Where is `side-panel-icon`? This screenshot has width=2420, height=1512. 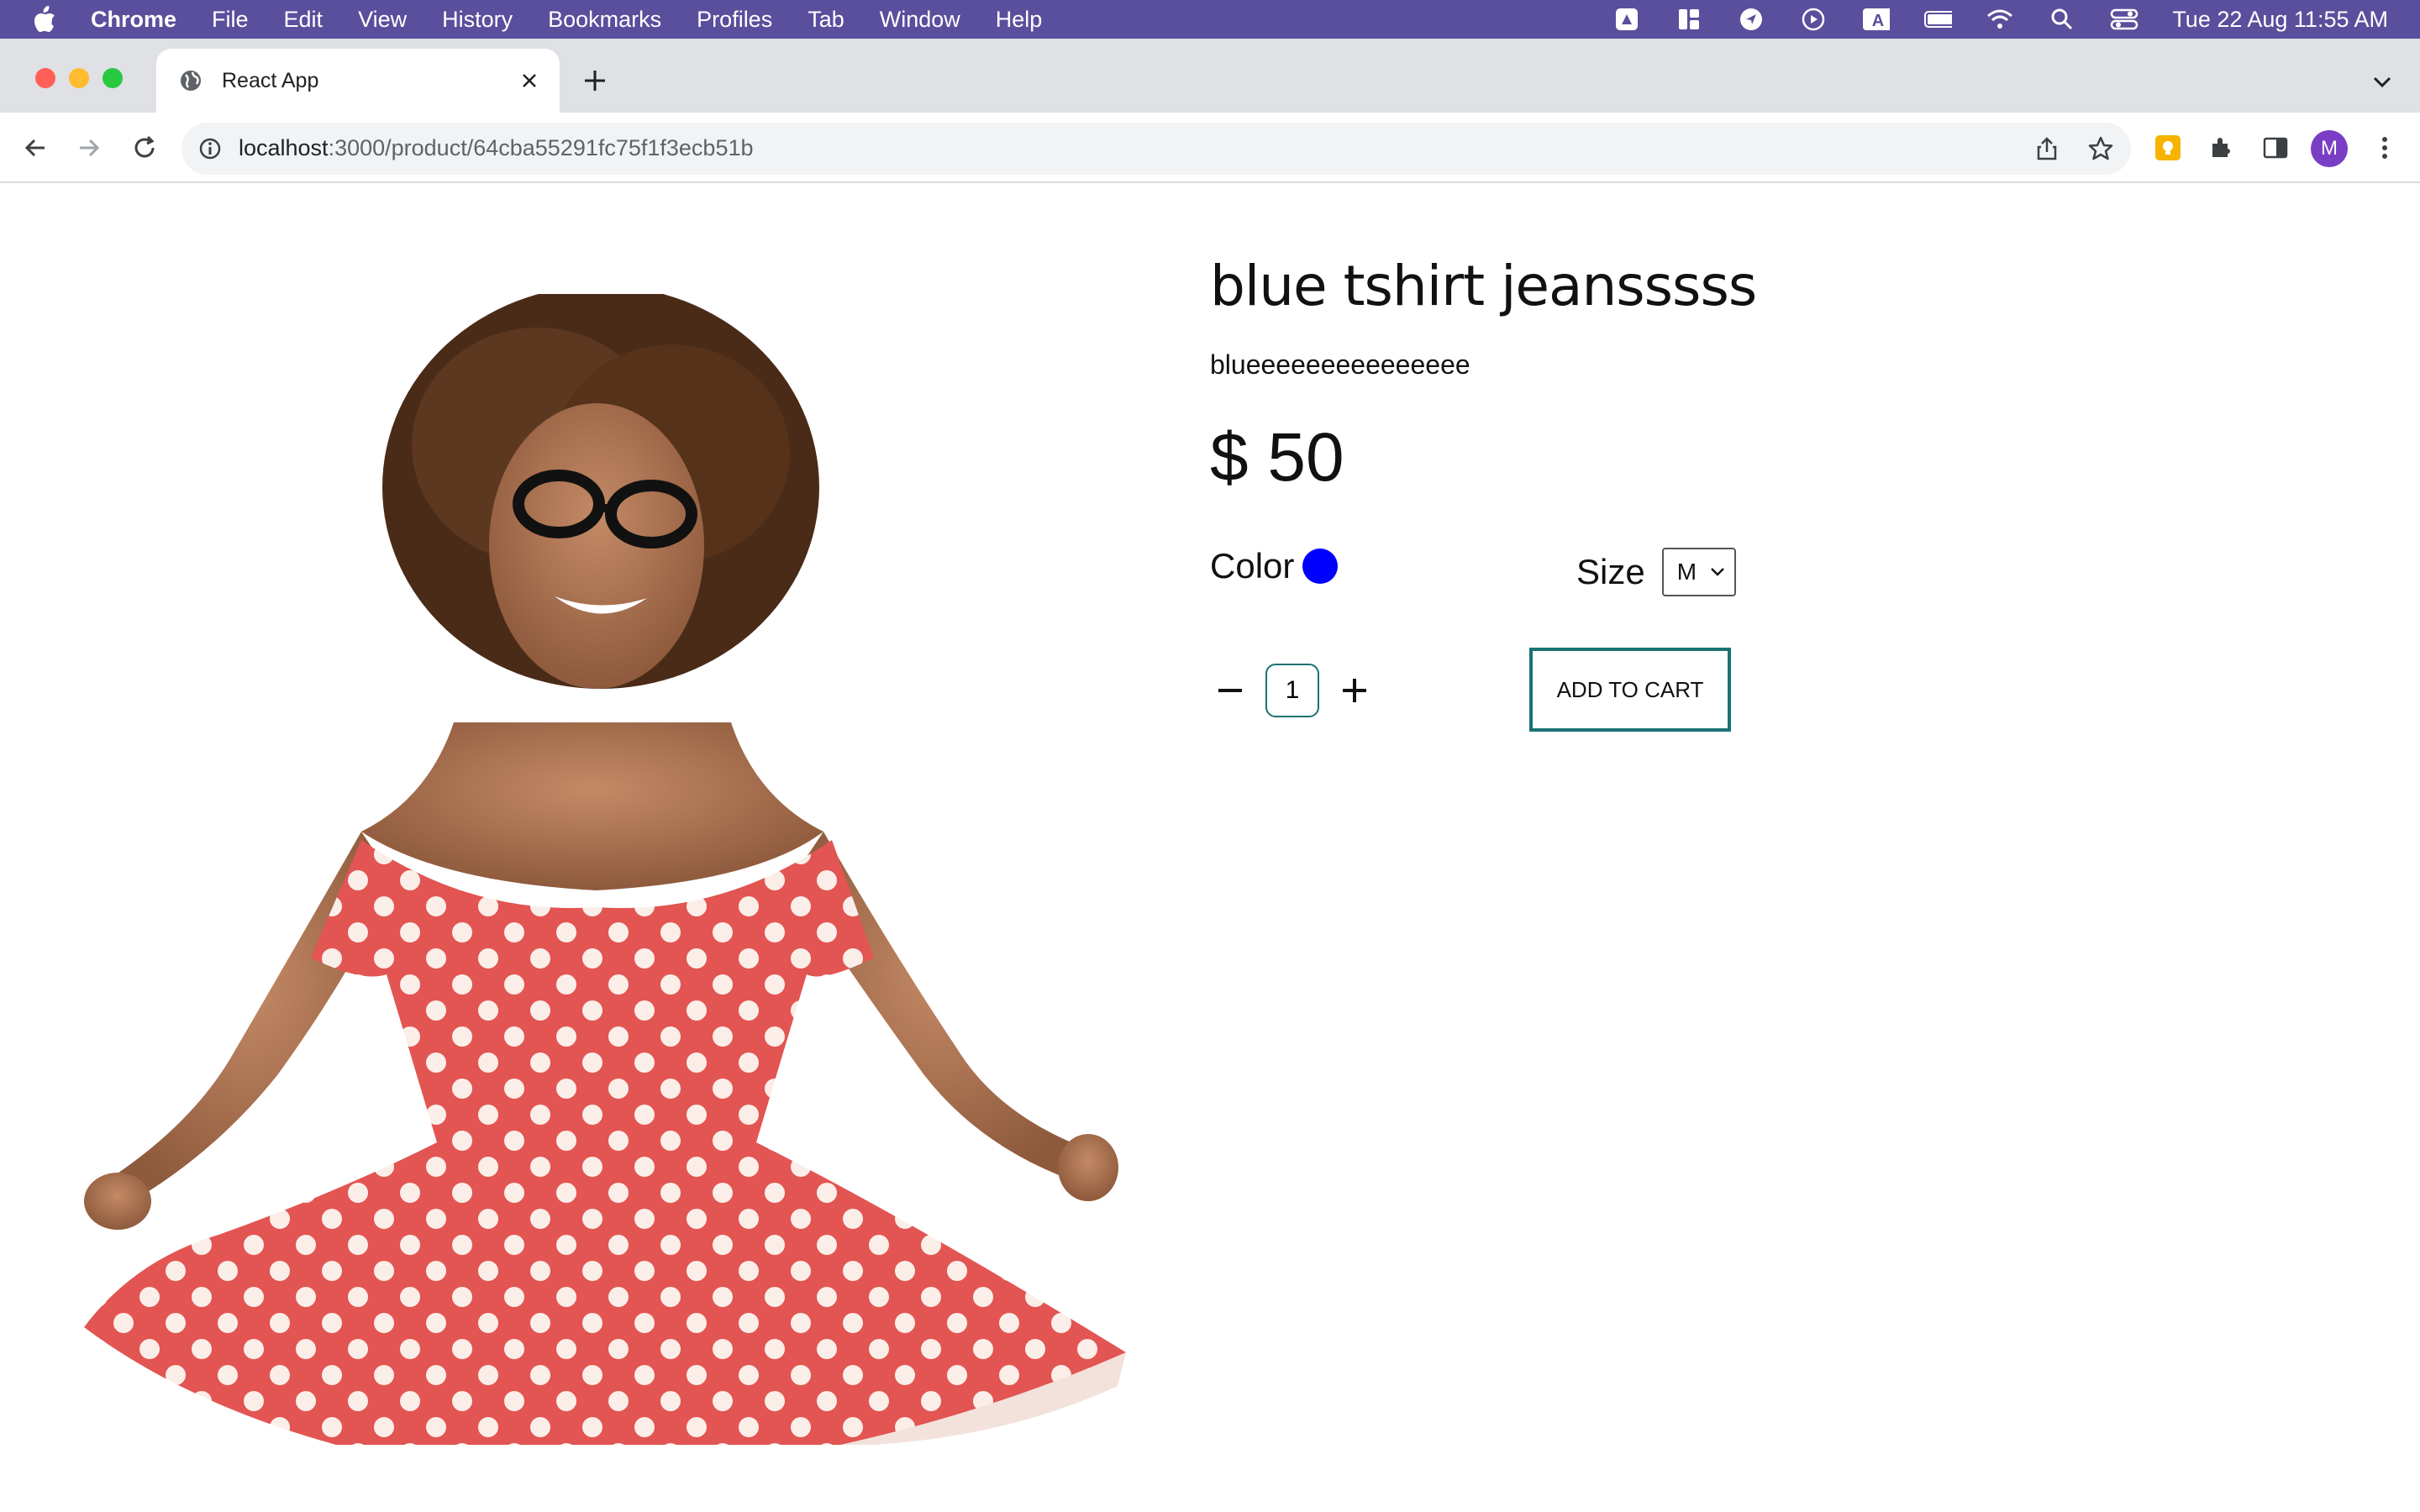 side-panel-icon is located at coordinates (2275, 148).